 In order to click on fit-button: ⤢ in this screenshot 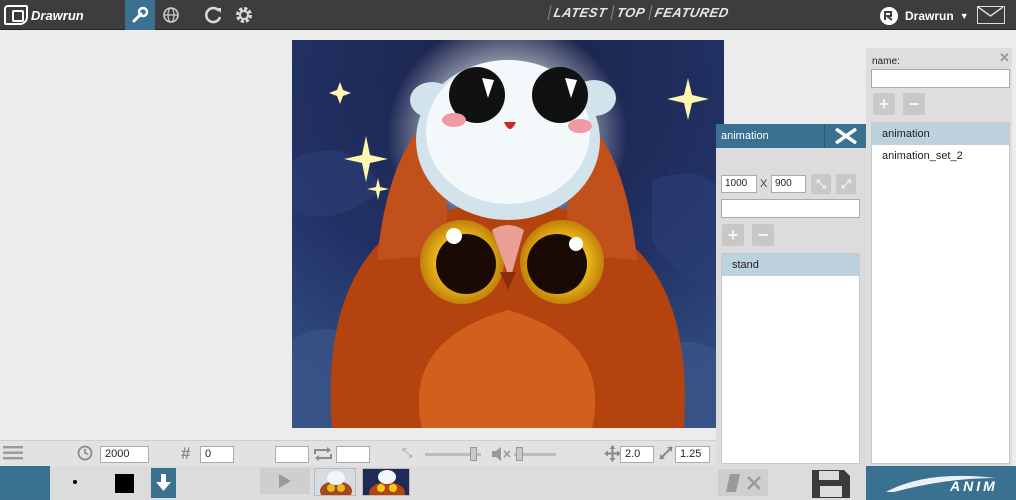, I will do `click(846, 184)`.